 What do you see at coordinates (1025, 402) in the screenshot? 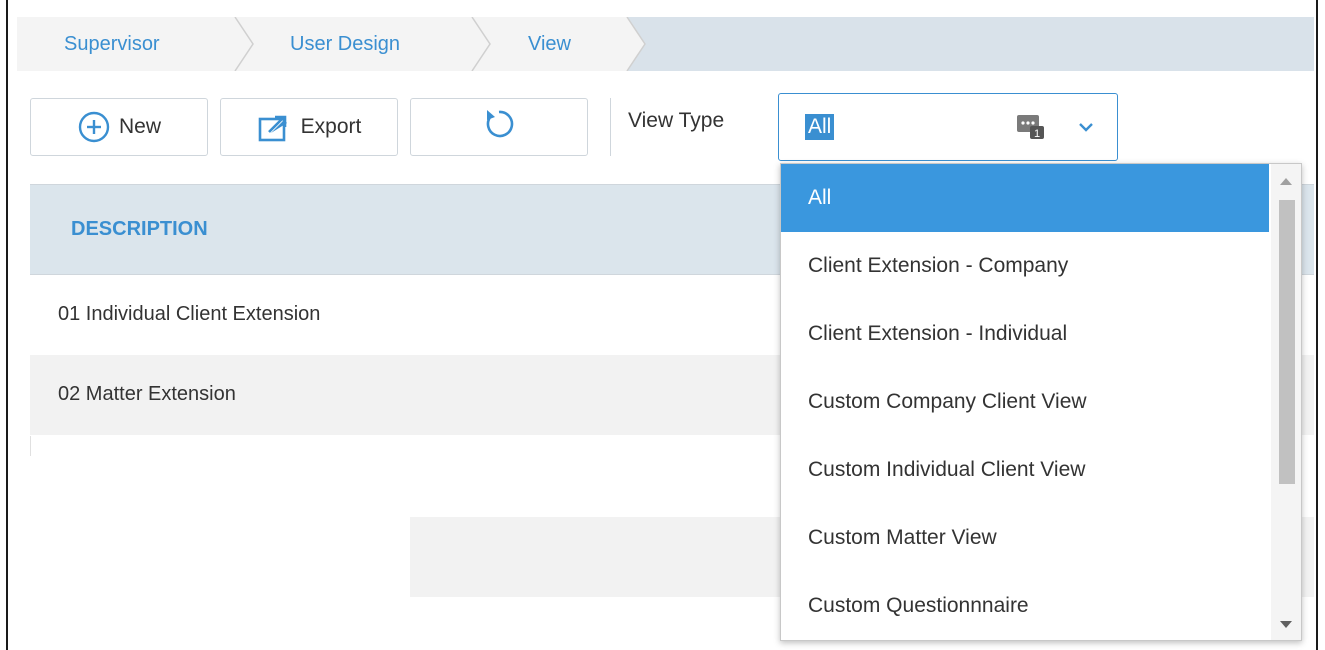
I see `dropdown-option: Custom Company Client View` at bounding box center [1025, 402].